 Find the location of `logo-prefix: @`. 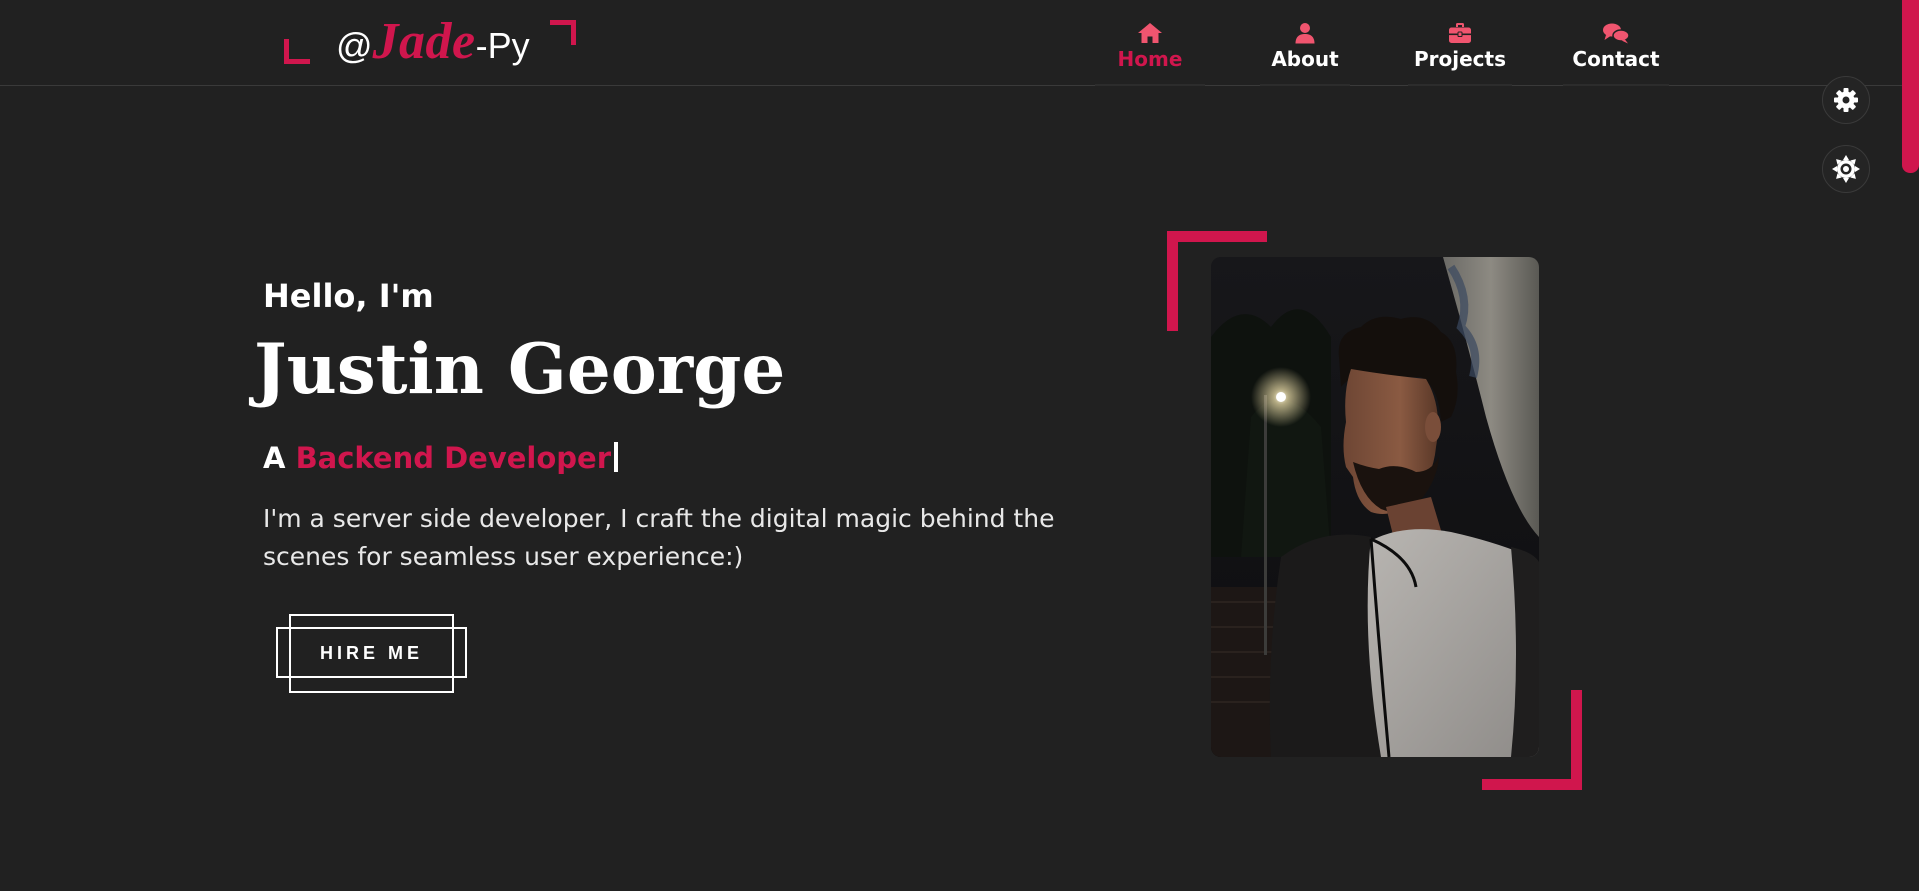

logo-prefix: @ is located at coordinates (354, 45).